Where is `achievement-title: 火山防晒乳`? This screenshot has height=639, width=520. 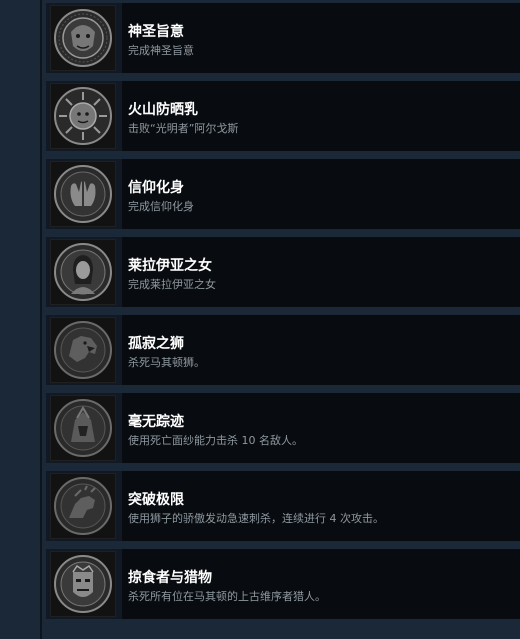
achievement-title: 火山防晒乳 is located at coordinates (163, 110).